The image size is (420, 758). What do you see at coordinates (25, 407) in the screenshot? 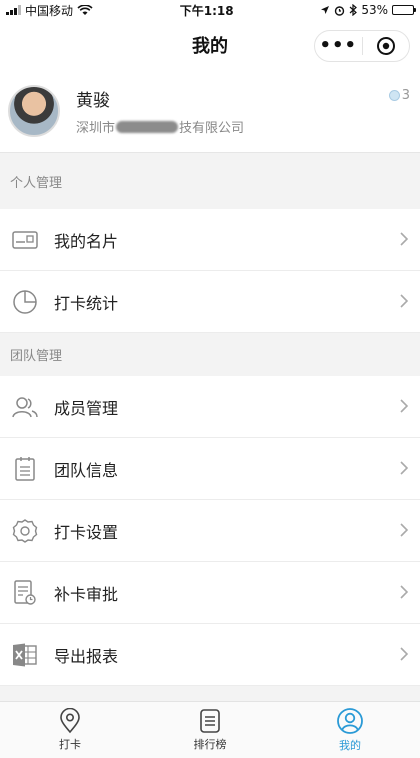
I see `members-icon` at bounding box center [25, 407].